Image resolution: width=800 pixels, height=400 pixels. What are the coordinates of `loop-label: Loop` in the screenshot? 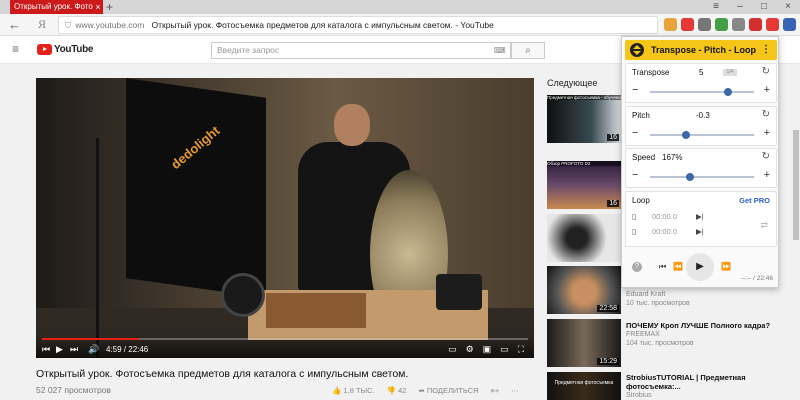 It's located at (641, 200).